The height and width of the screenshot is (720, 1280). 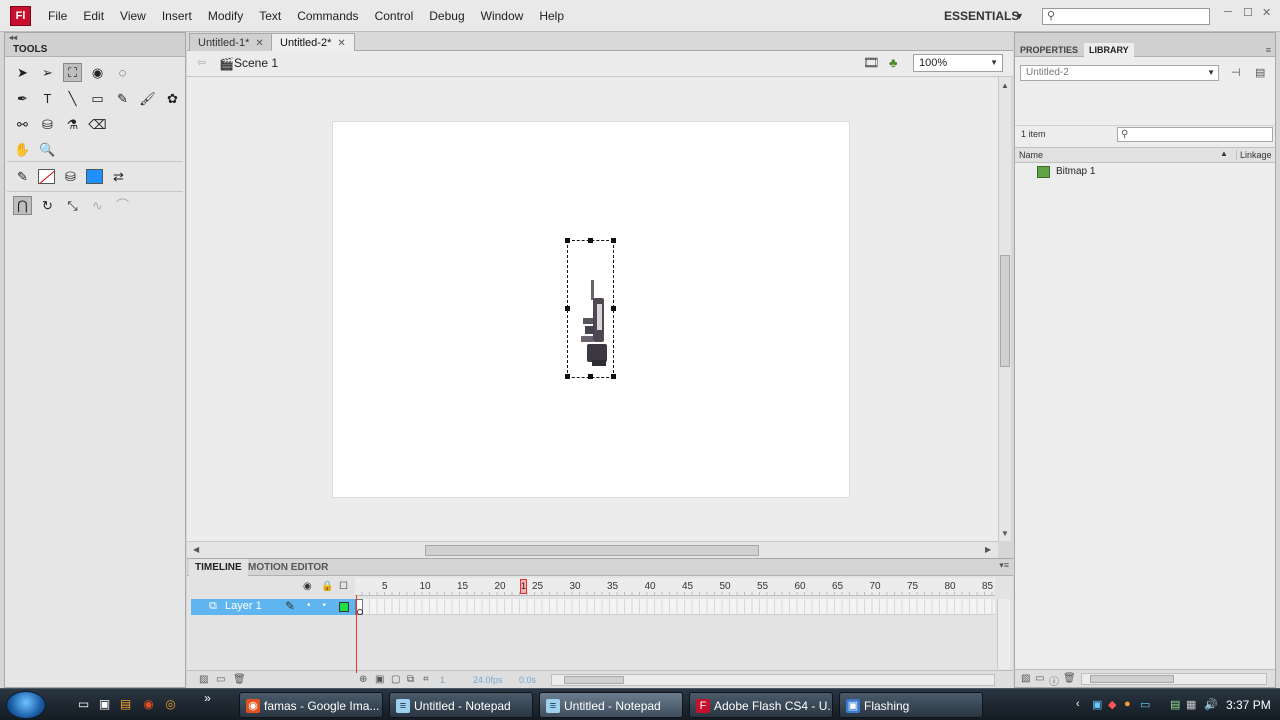 What do you see at coordinates (313, 42) in the screenshot?
I see `tab-untitled-2: Untitled-2* ✕` at bounding box center [313, 42].